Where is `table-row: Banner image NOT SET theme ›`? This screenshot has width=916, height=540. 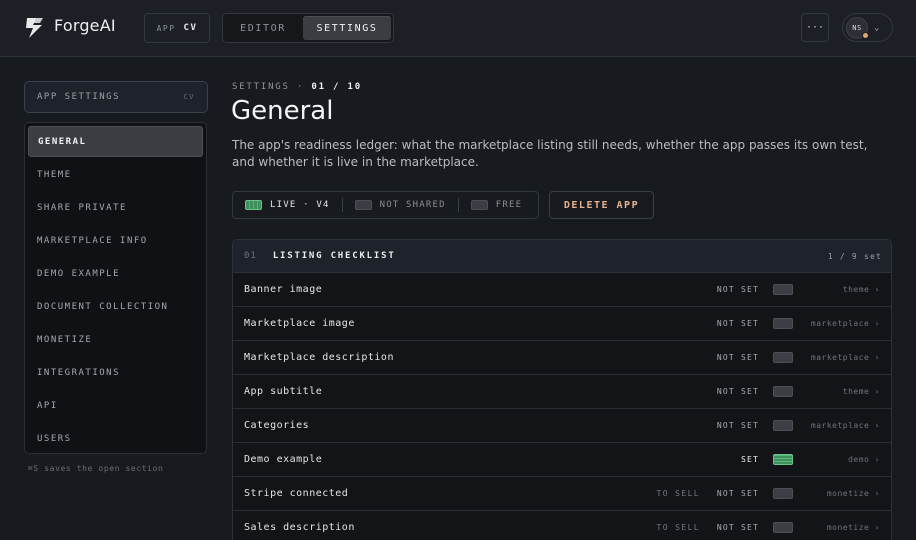
table-row: Banner image NOT SET theme › is located at coordinates (562, 290).